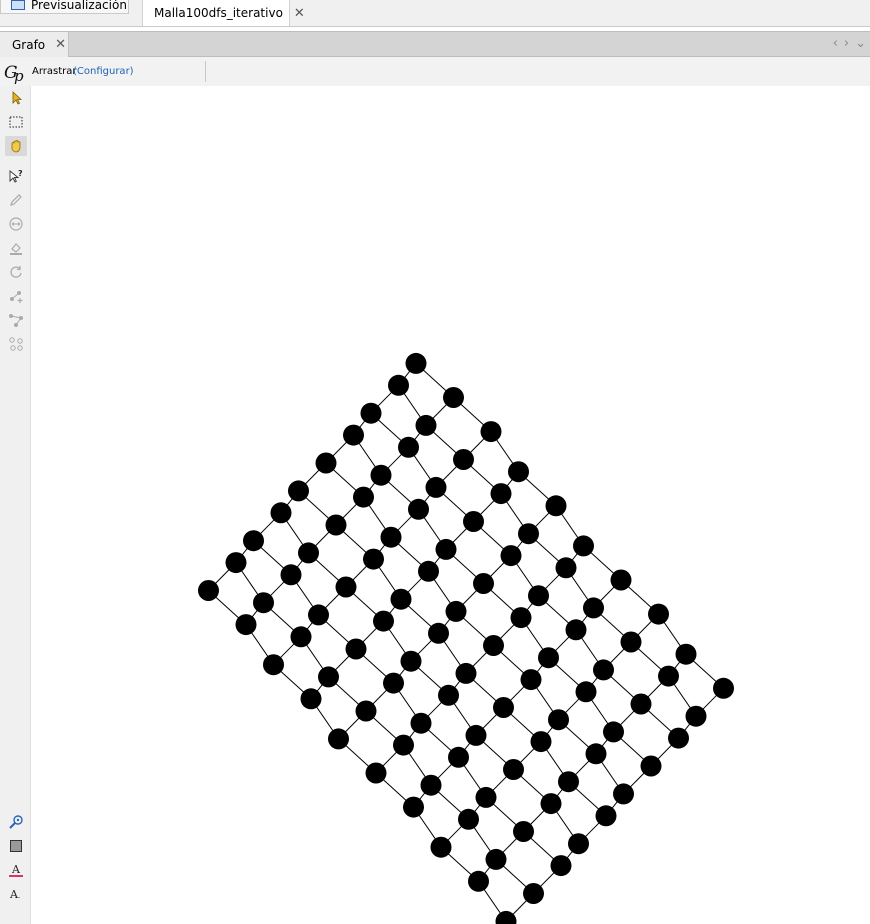 The image size is (870, 924). Describe the element at coordinates (16, 320) in the screenshot. I see `add-edge-tool` at that location.